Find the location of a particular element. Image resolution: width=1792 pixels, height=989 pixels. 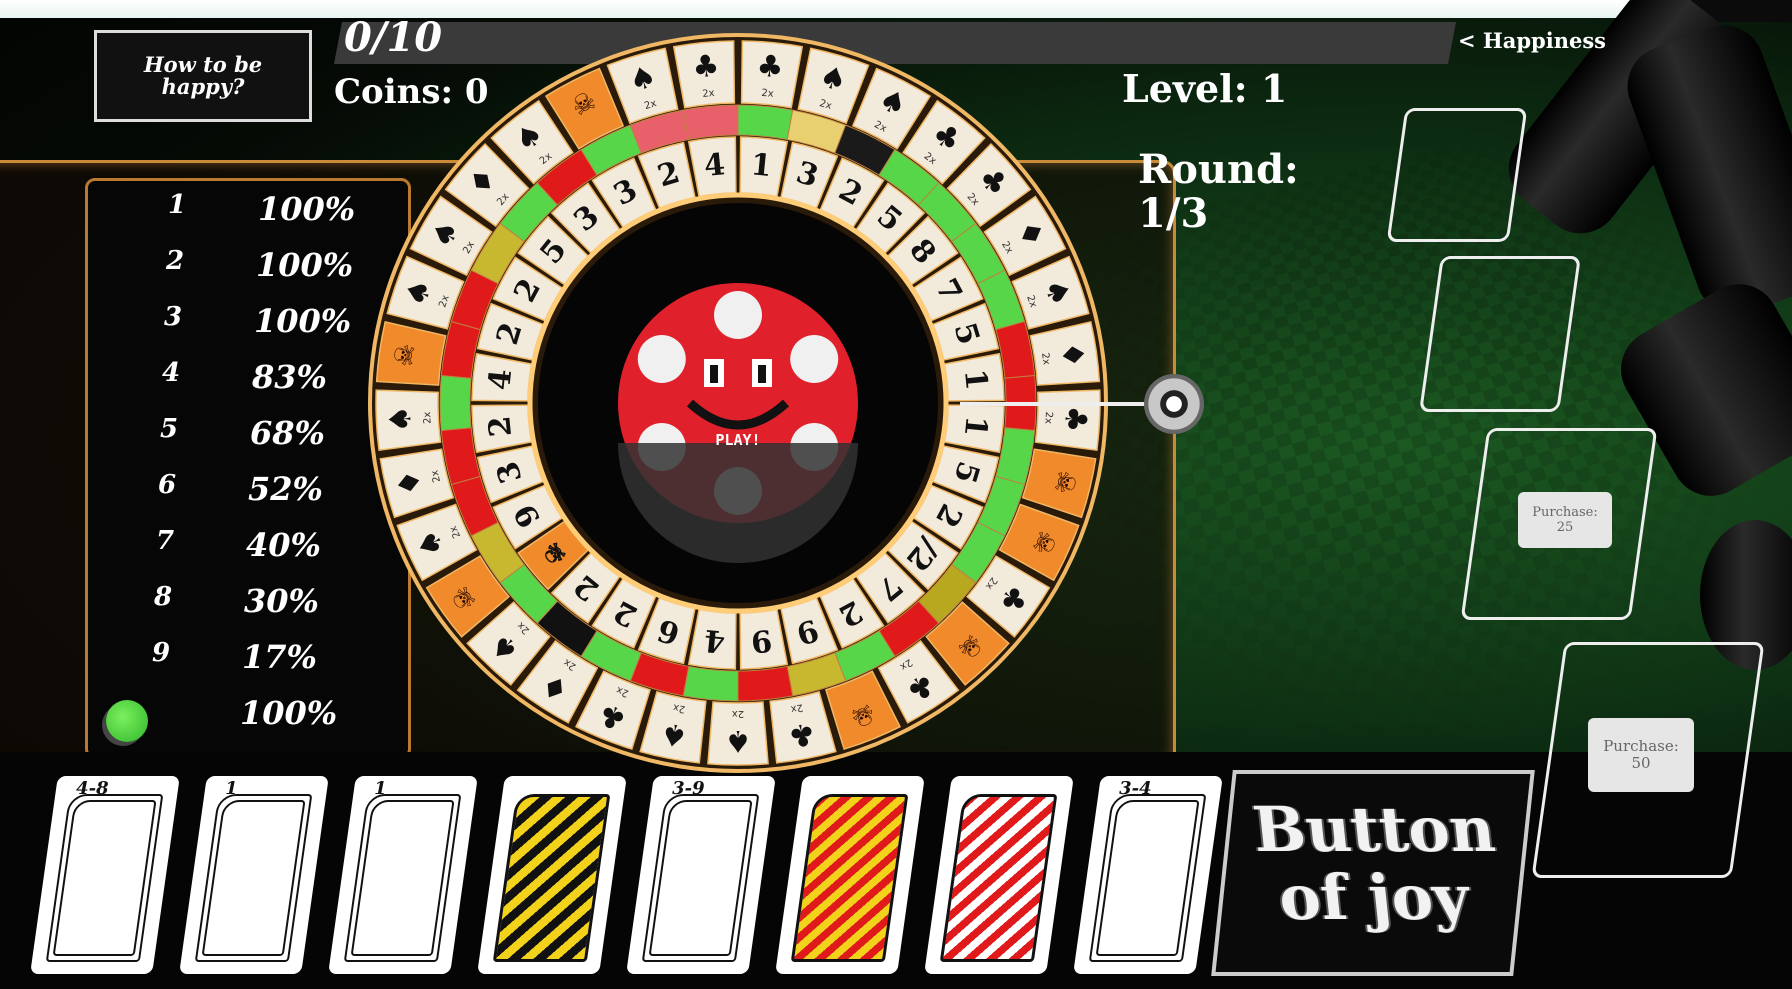

odds-row: 6 52% is located at coordinates (238, 490).